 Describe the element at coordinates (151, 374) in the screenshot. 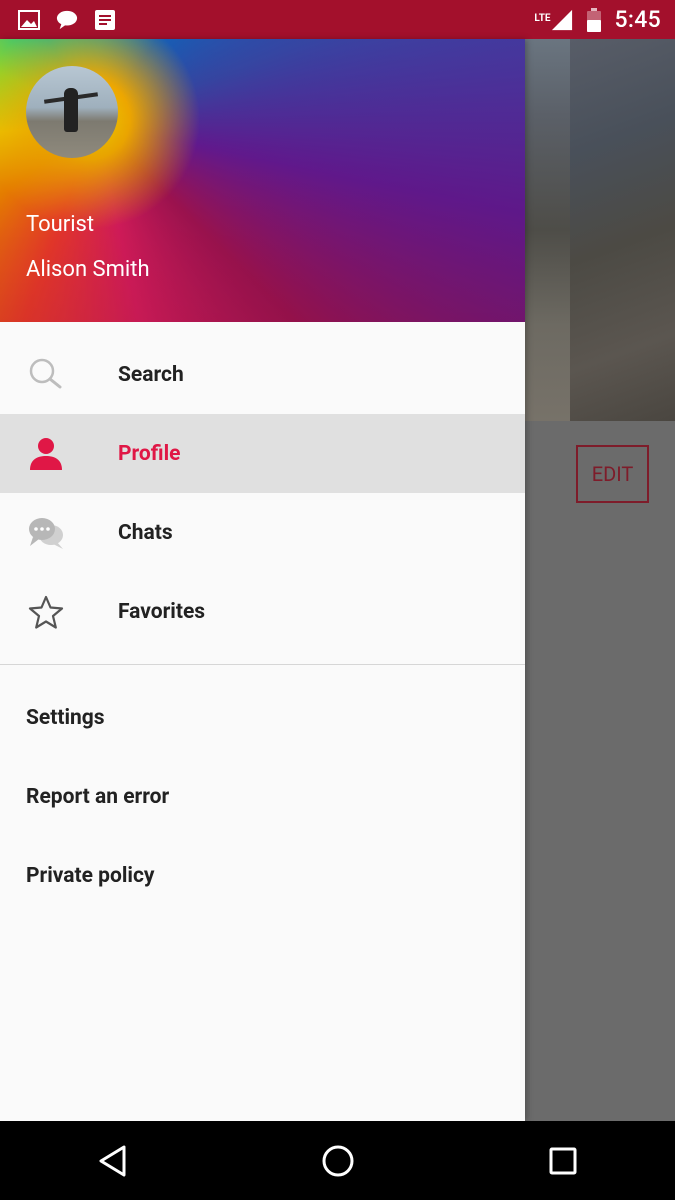

I see `menu-label-search: Search` at that location.